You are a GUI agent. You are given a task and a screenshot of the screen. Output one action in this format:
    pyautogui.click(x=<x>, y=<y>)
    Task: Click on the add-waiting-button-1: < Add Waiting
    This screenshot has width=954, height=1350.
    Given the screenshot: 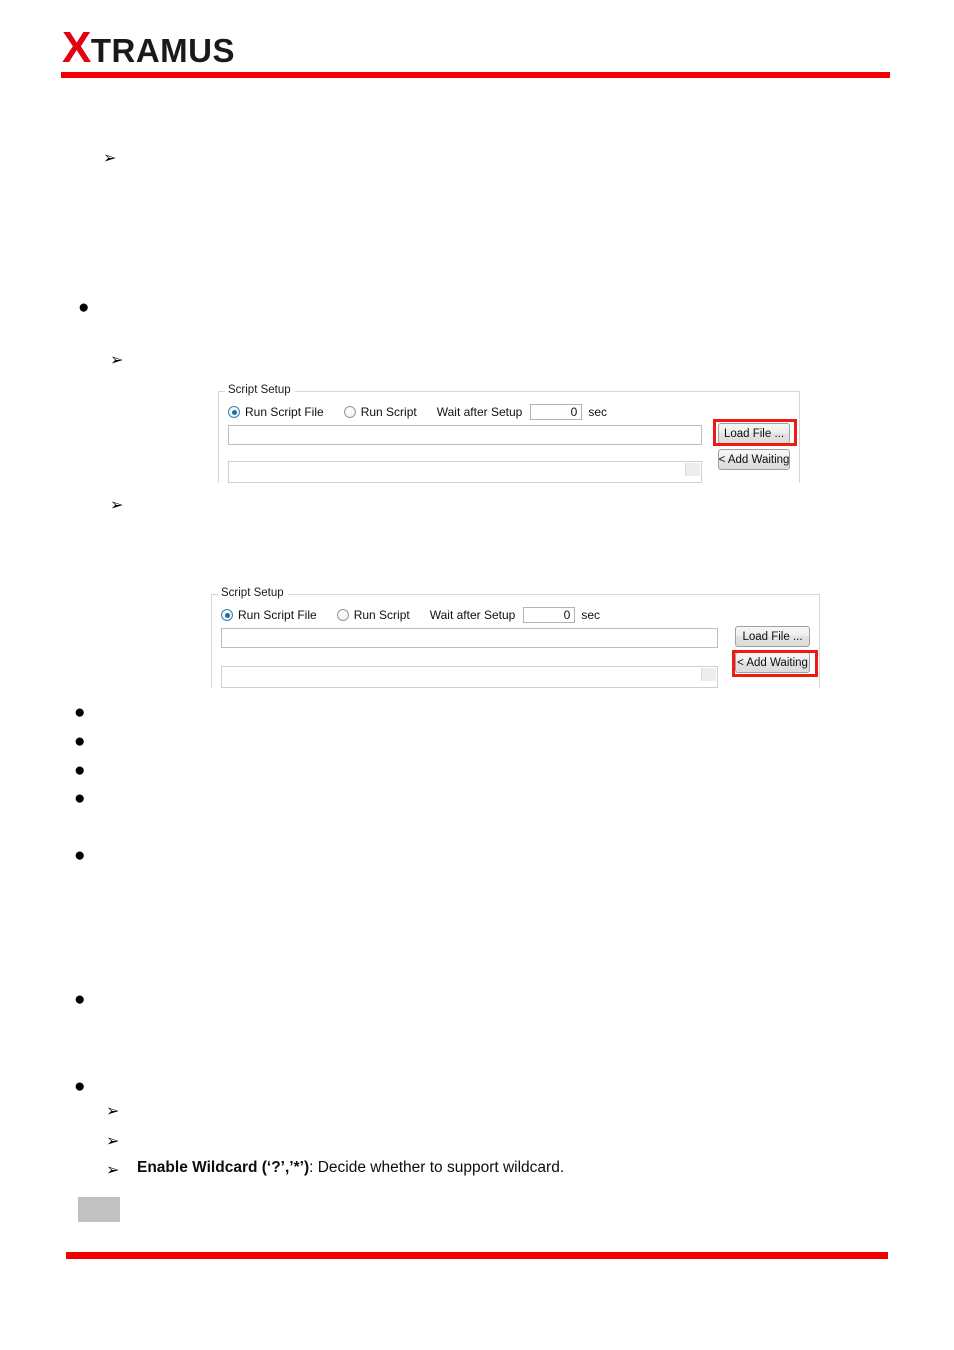 What is the action you would take?
    pyautogui.click(x=754, y=459)
    